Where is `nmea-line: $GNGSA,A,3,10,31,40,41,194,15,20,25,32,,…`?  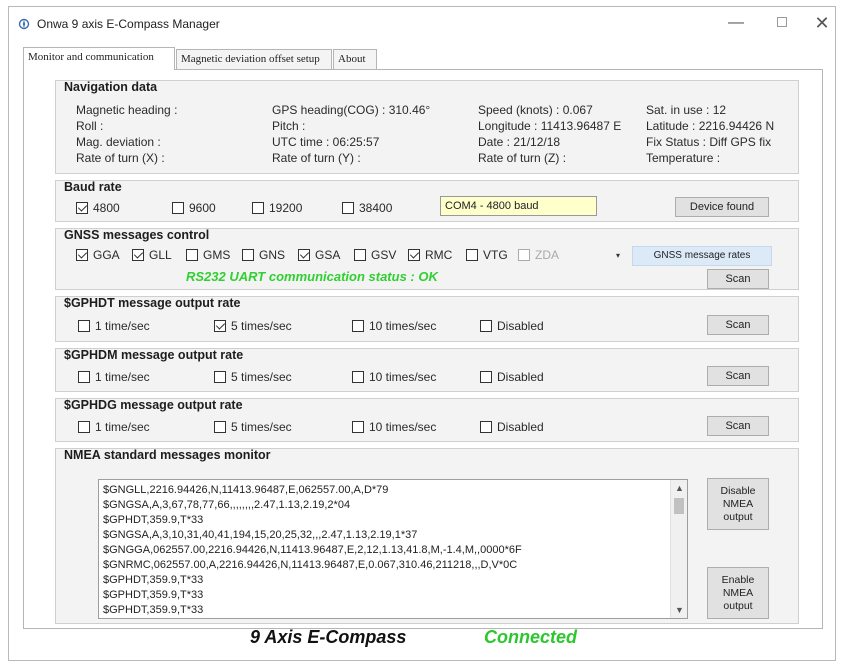
nmea-line: $GNGSA,A,3,10,31,40,41,194,15,20,25,32,,… is located at coordinates (260, 535).